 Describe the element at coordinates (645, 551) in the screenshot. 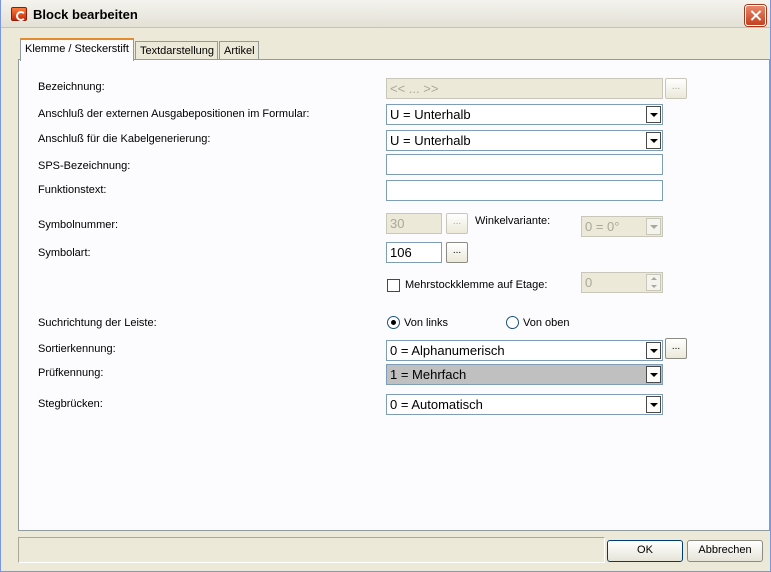

I see `ok-button: OK` at that location.